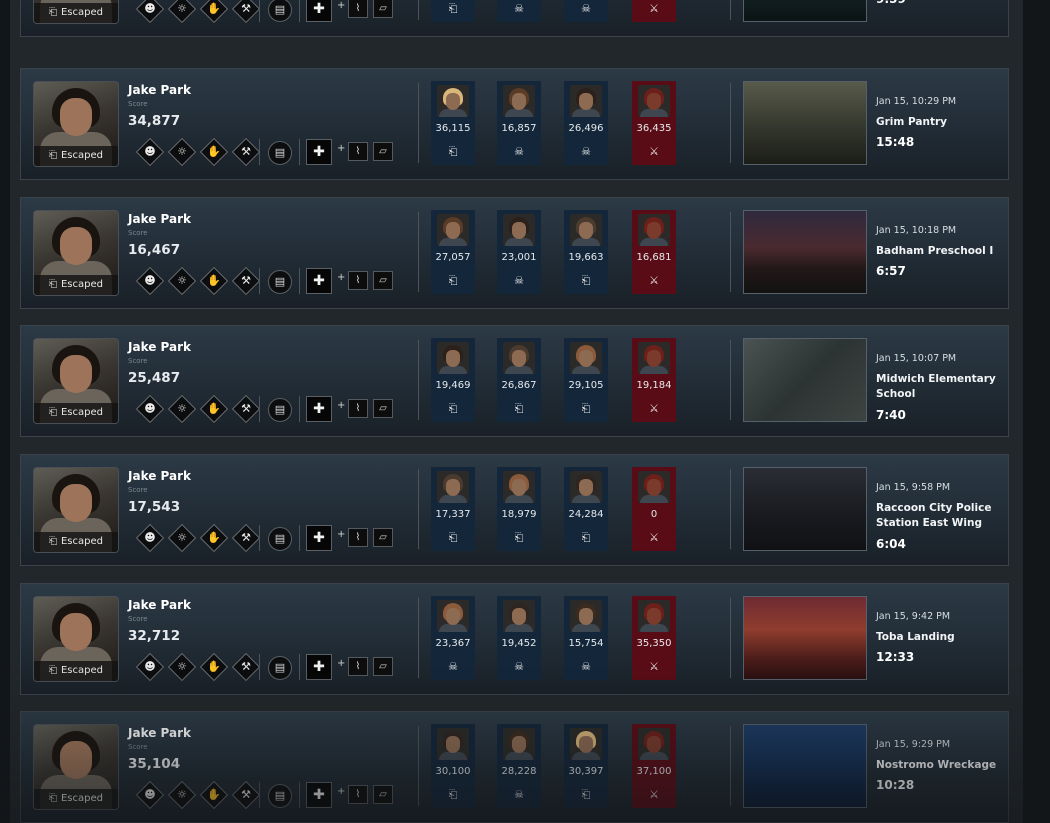  Describe the element at coordinates (730, 509) in the screenshot. I see `divider` at that location.